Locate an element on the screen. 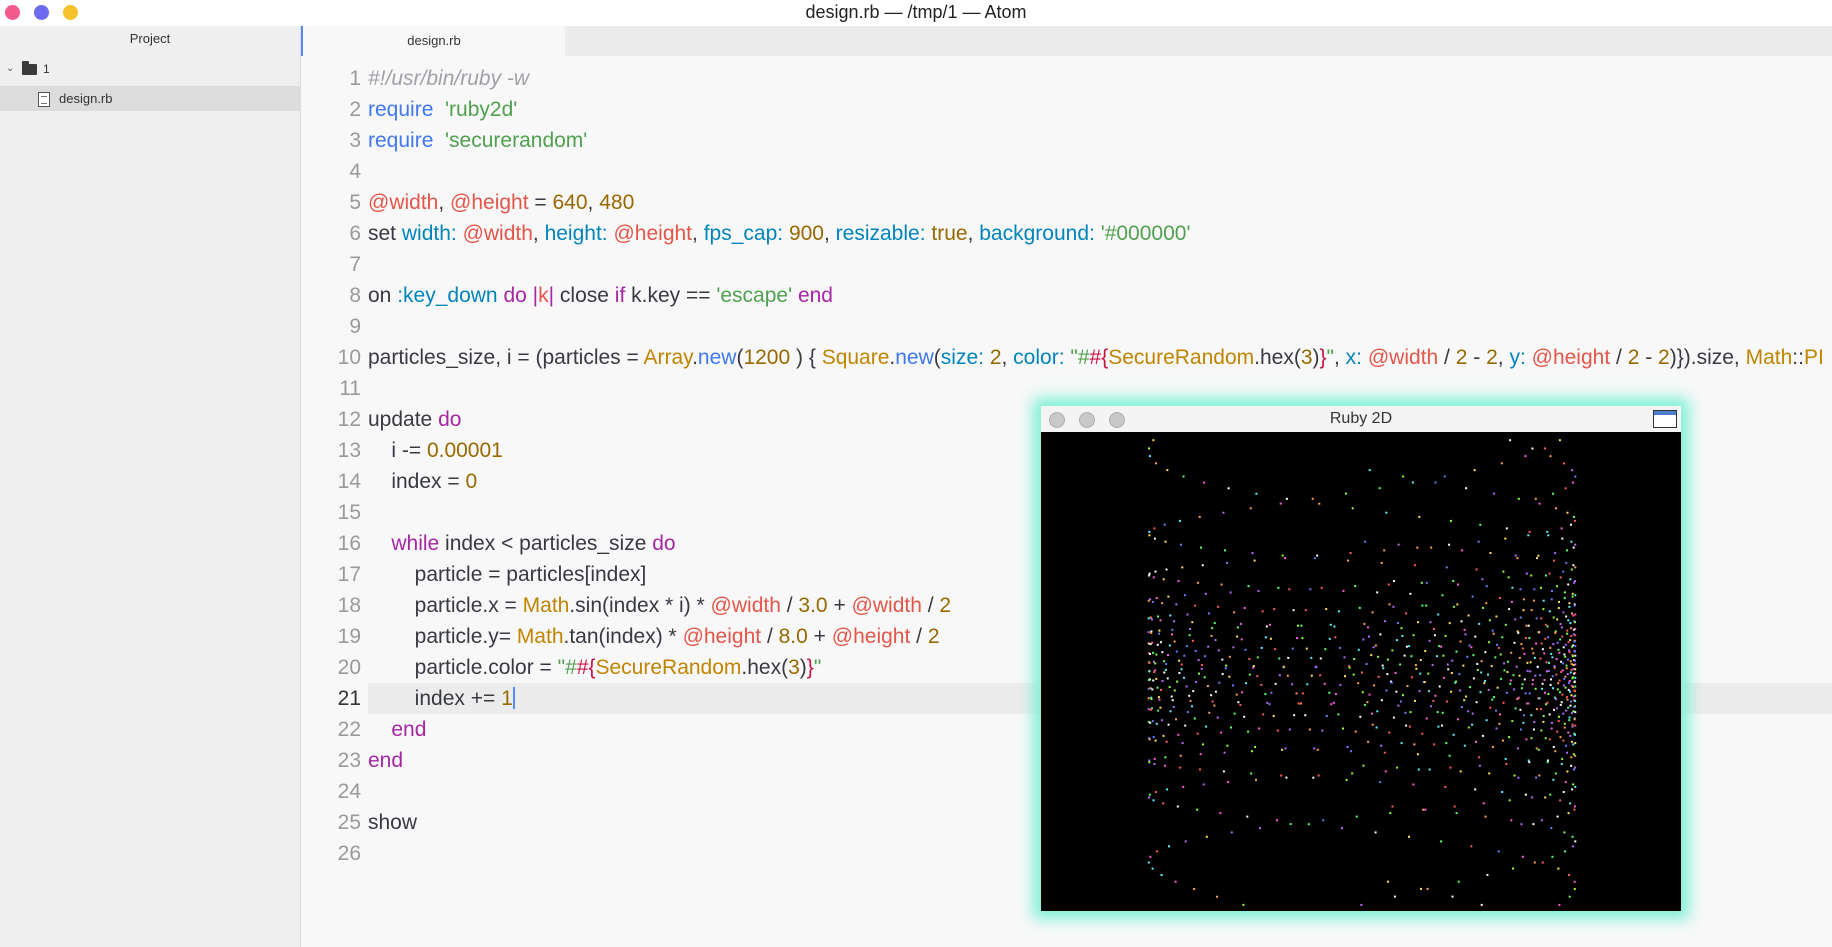 Image resolution: width=1832 pixels, height=947 pixels. code-token: 480 is located at coordinates (617, 202).